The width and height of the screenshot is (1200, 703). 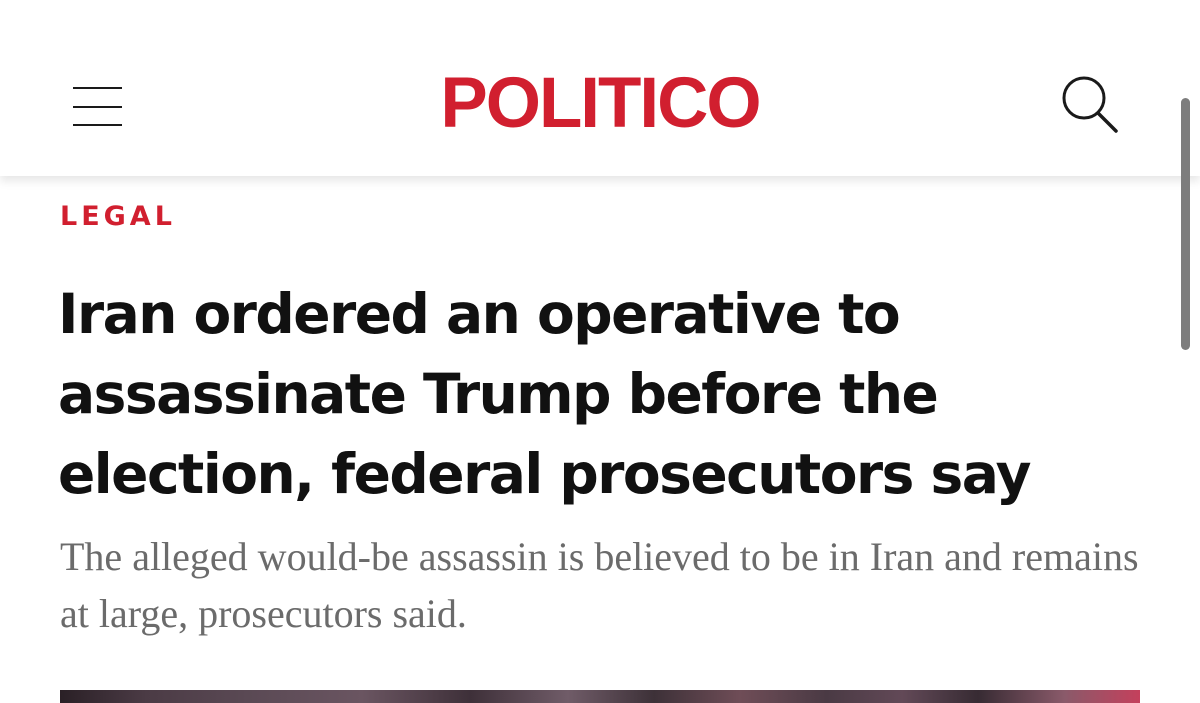 I want to click on hamburger-menu-button, so click(x=98, y=108).